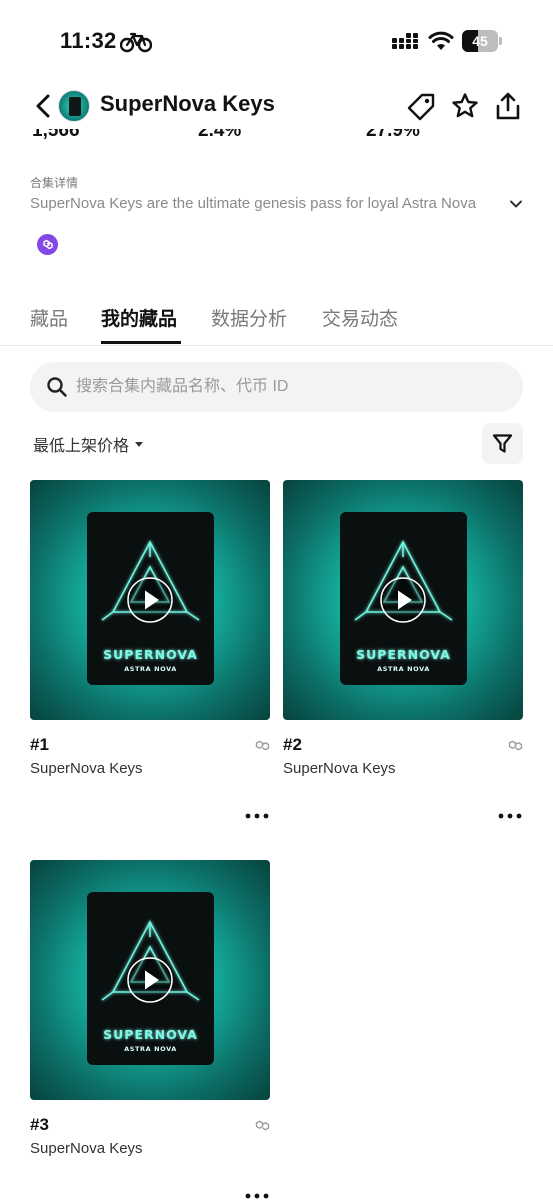 The image size is (553, 1200). Describe the element at coordinates (43, 106) in the screenshot. I see `back-arrow-icon` at that location.